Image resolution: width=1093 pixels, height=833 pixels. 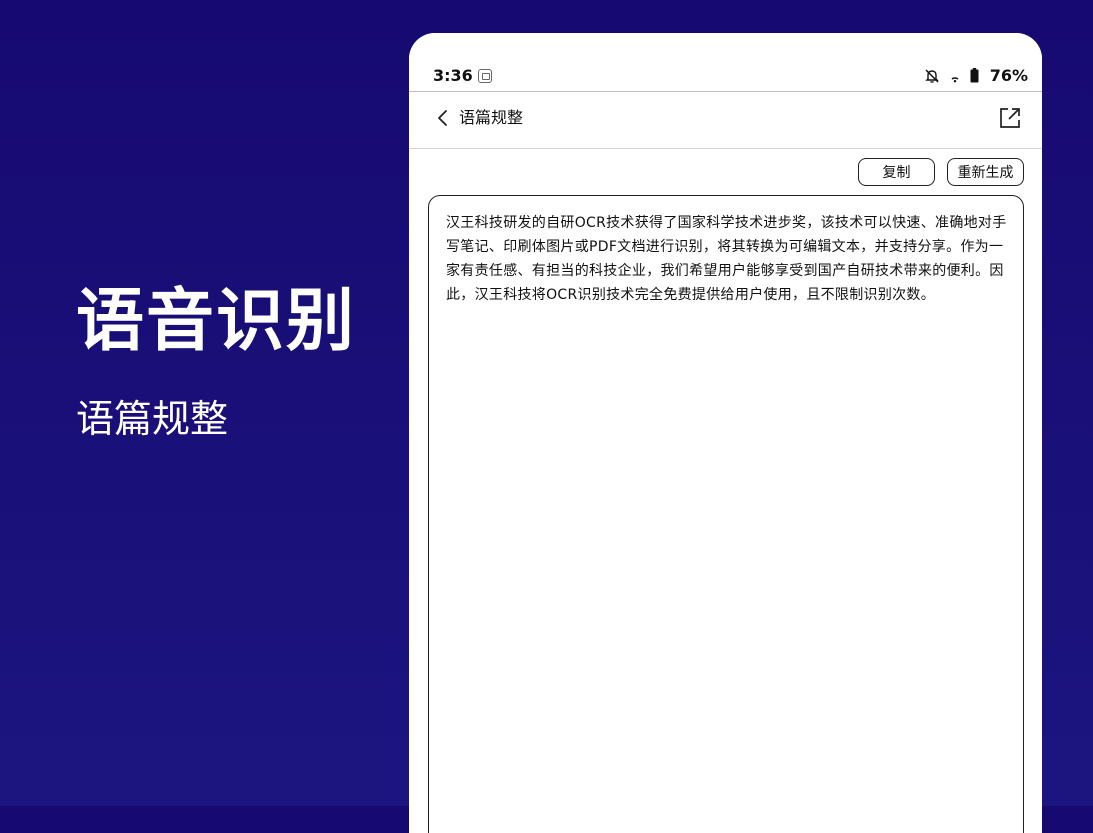 What do you see at coordinates (152, 419) in the screenshot?
I see `promo-subtitle: 语篇规整` at bounding box center [152, 419].